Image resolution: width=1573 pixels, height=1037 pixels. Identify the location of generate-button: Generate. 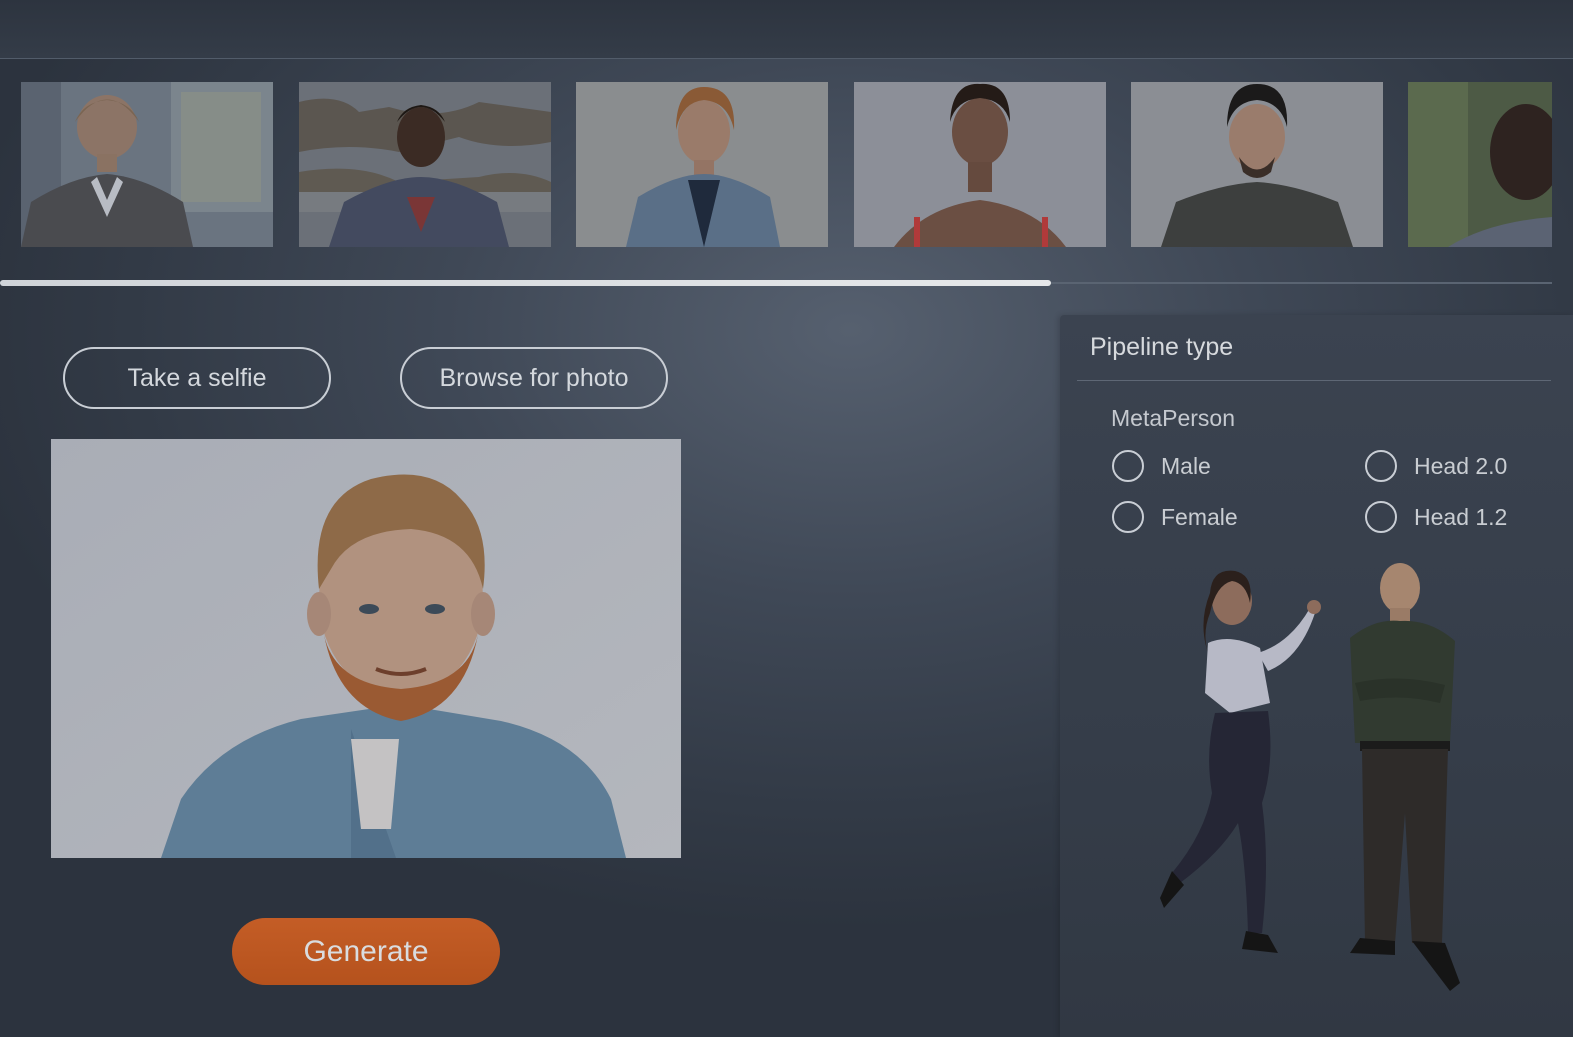
(366, 951).